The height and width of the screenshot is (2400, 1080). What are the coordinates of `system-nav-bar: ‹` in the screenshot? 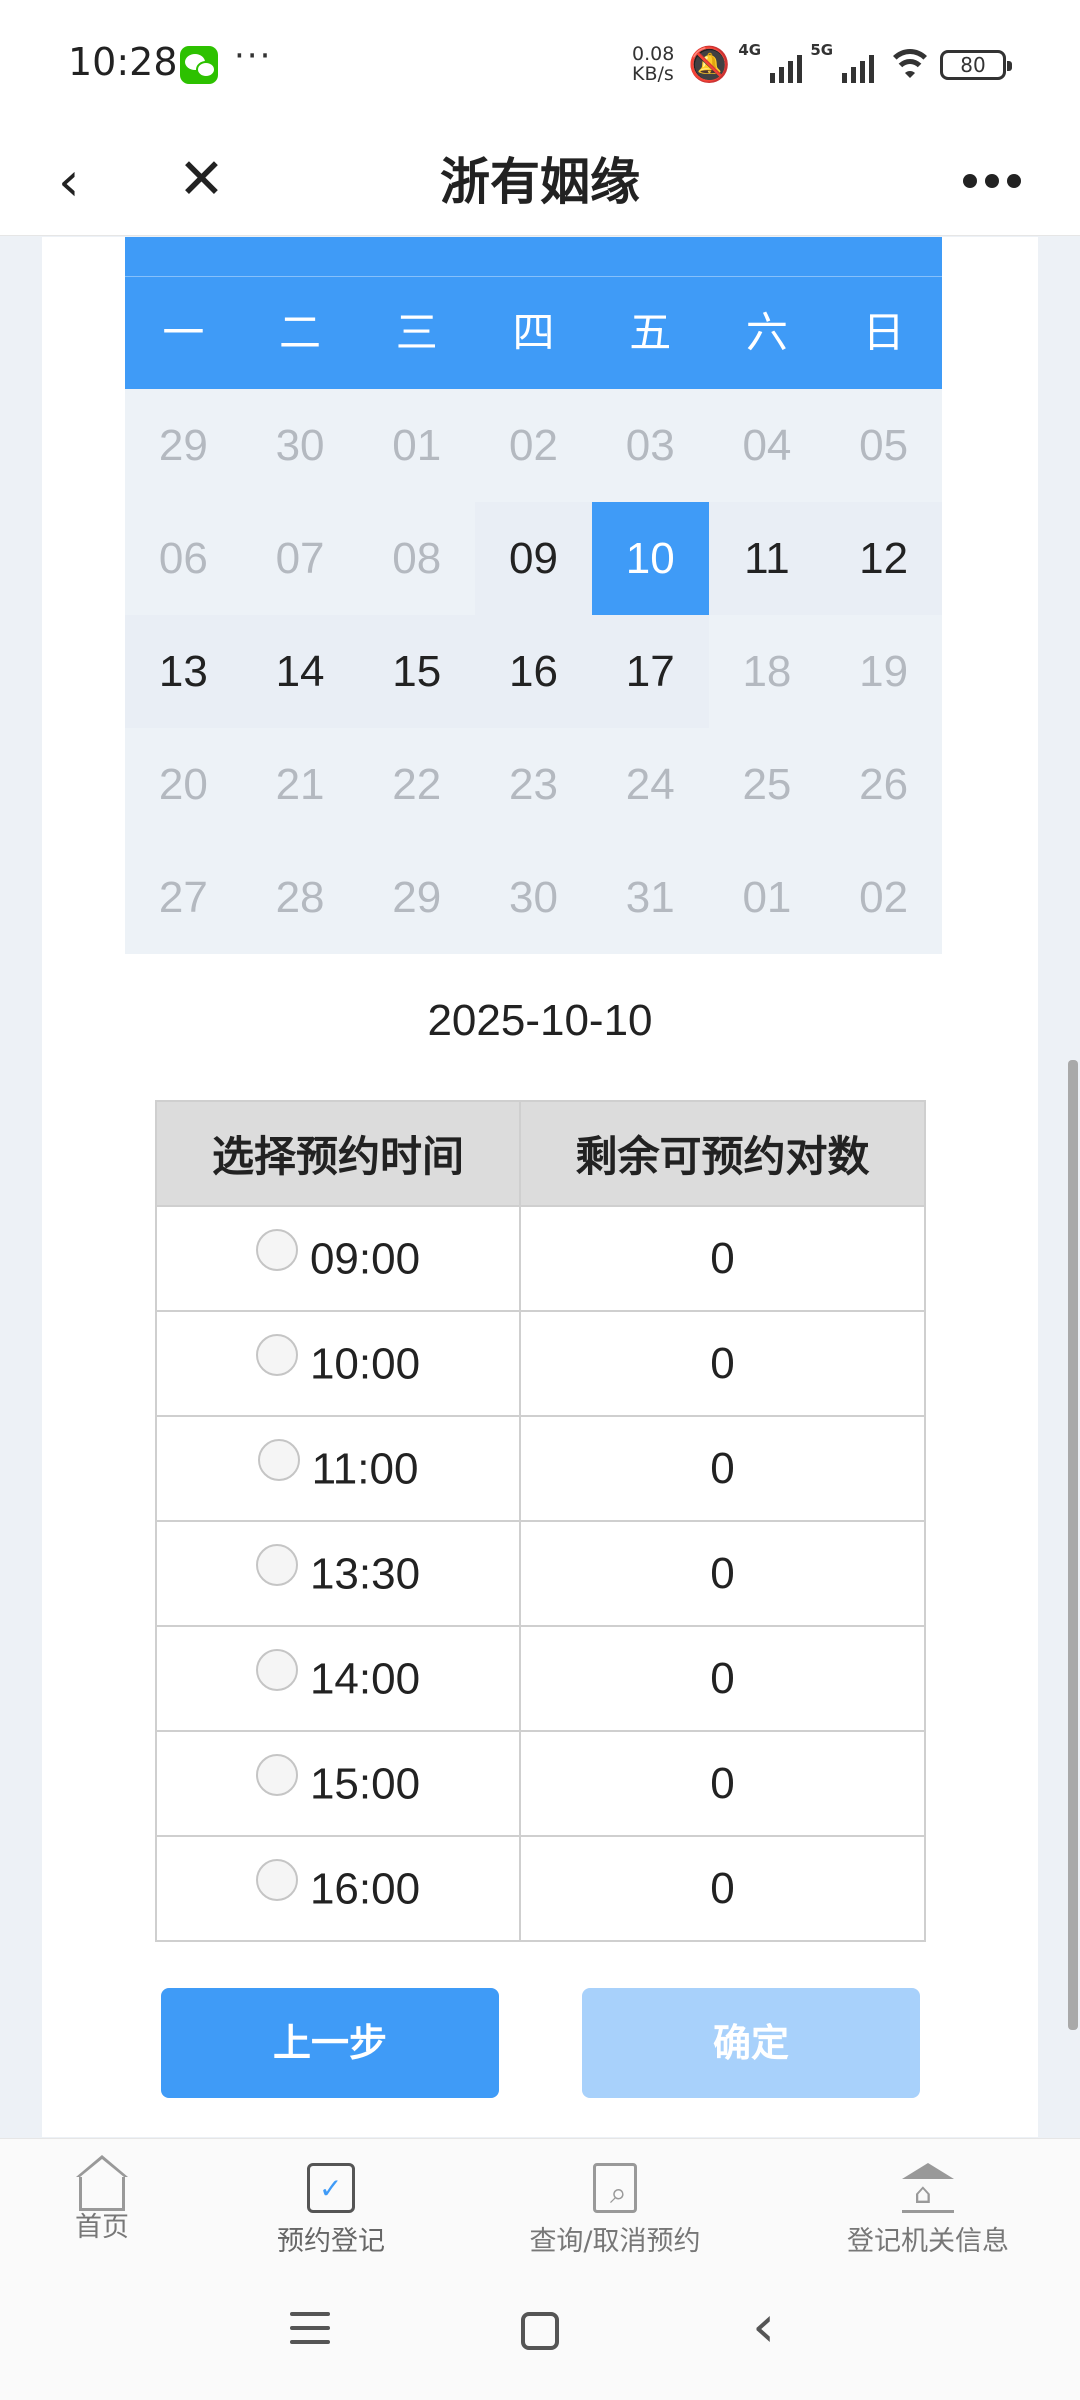 It's located at (540, 2335).